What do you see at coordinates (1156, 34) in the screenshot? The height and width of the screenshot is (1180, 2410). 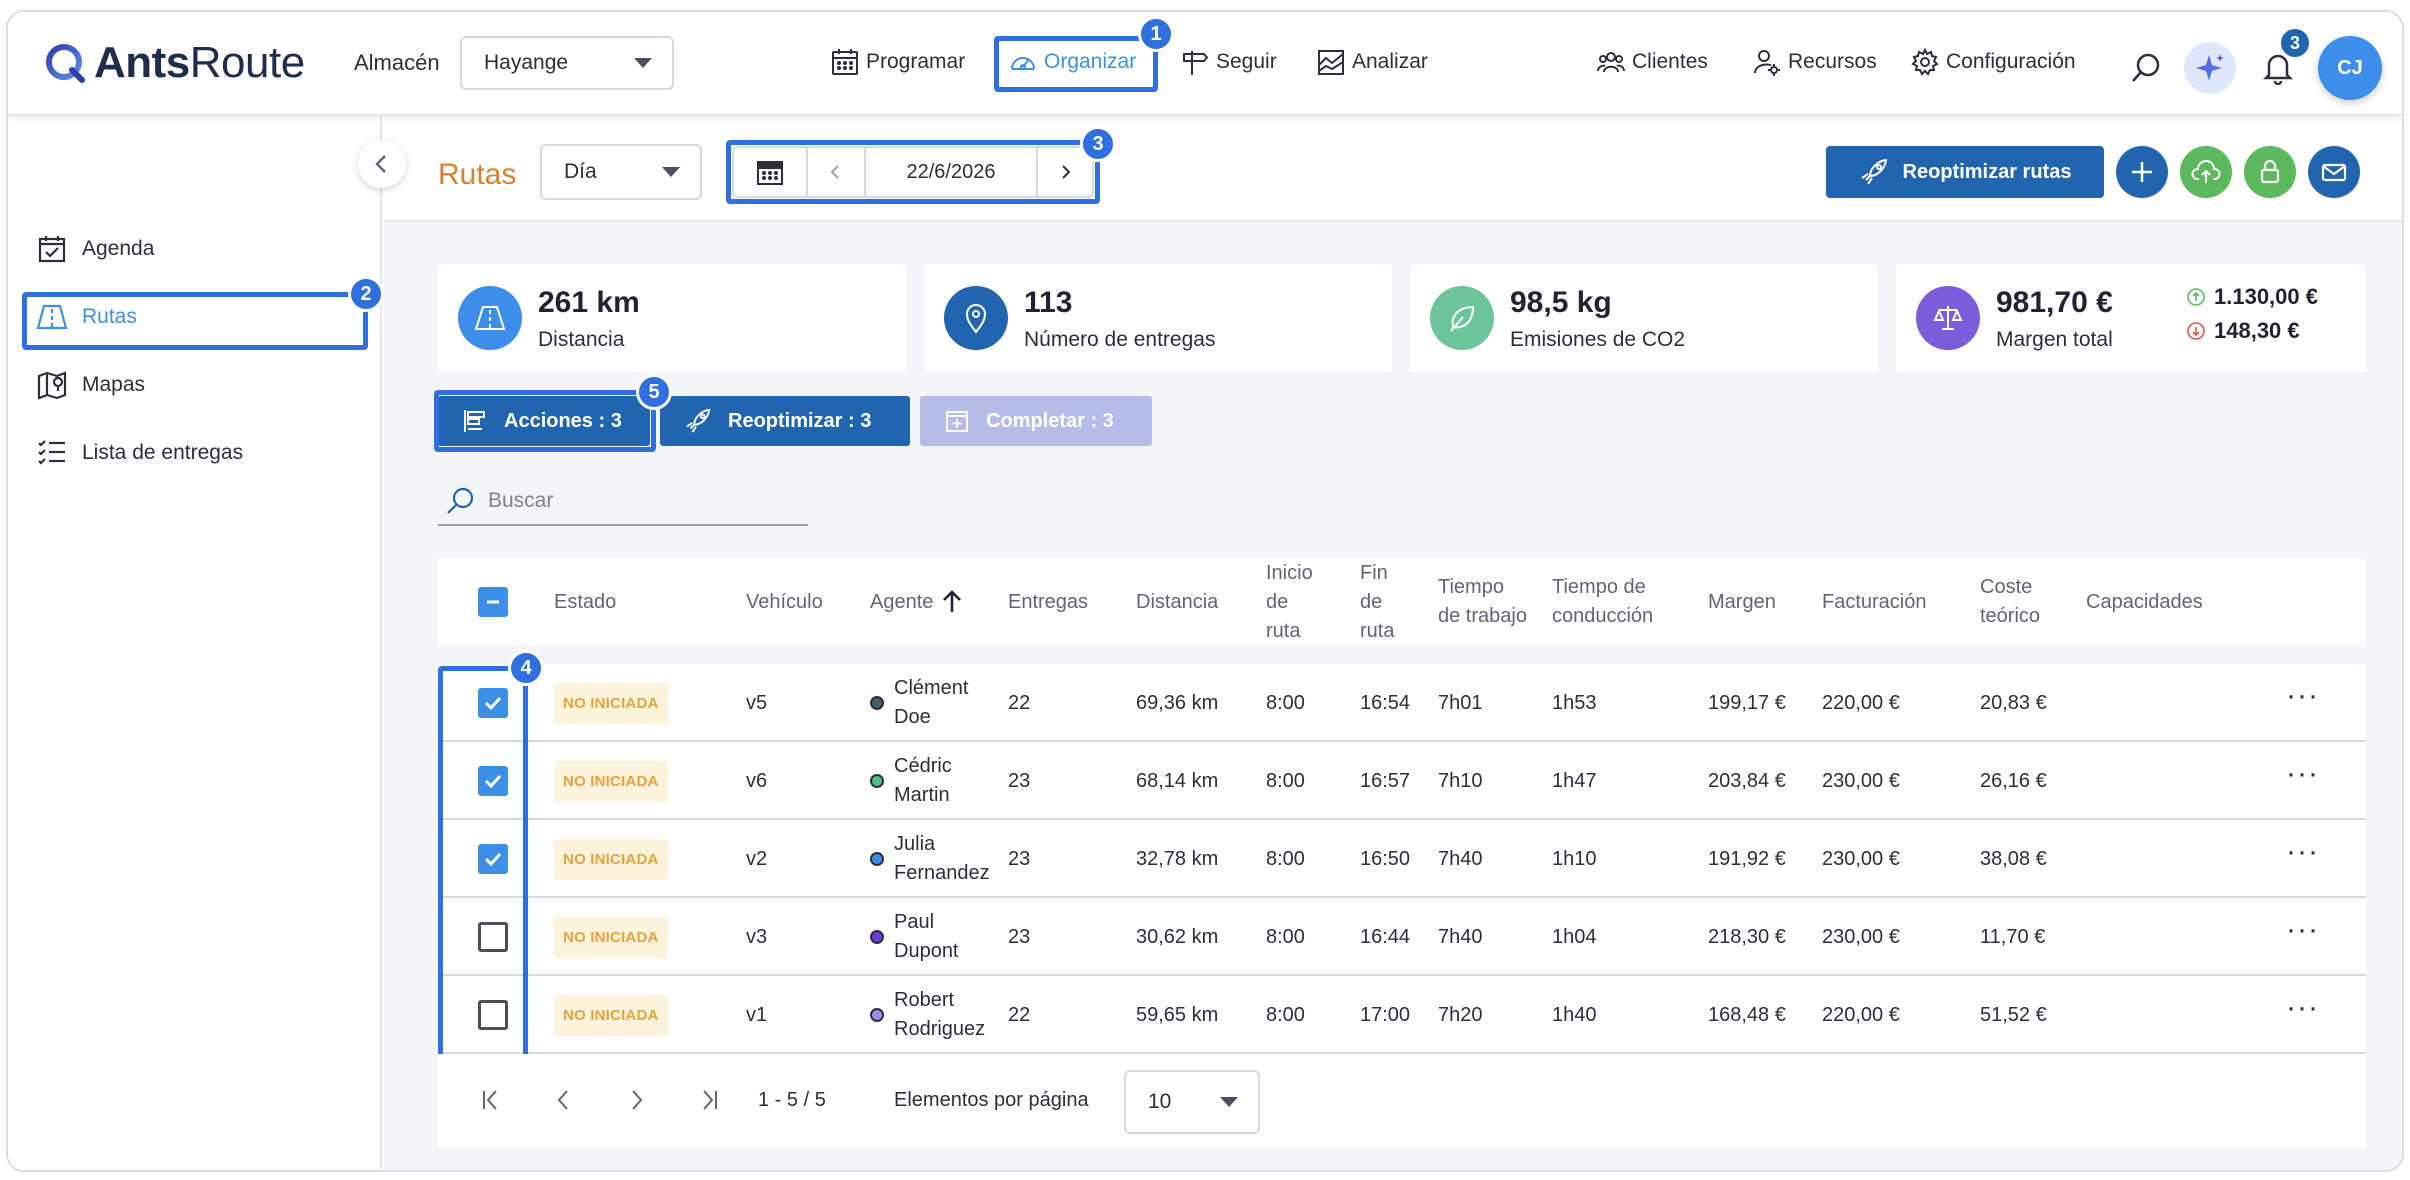 I see `callout-badge-1: 1` at bounding box center [1156, 34].